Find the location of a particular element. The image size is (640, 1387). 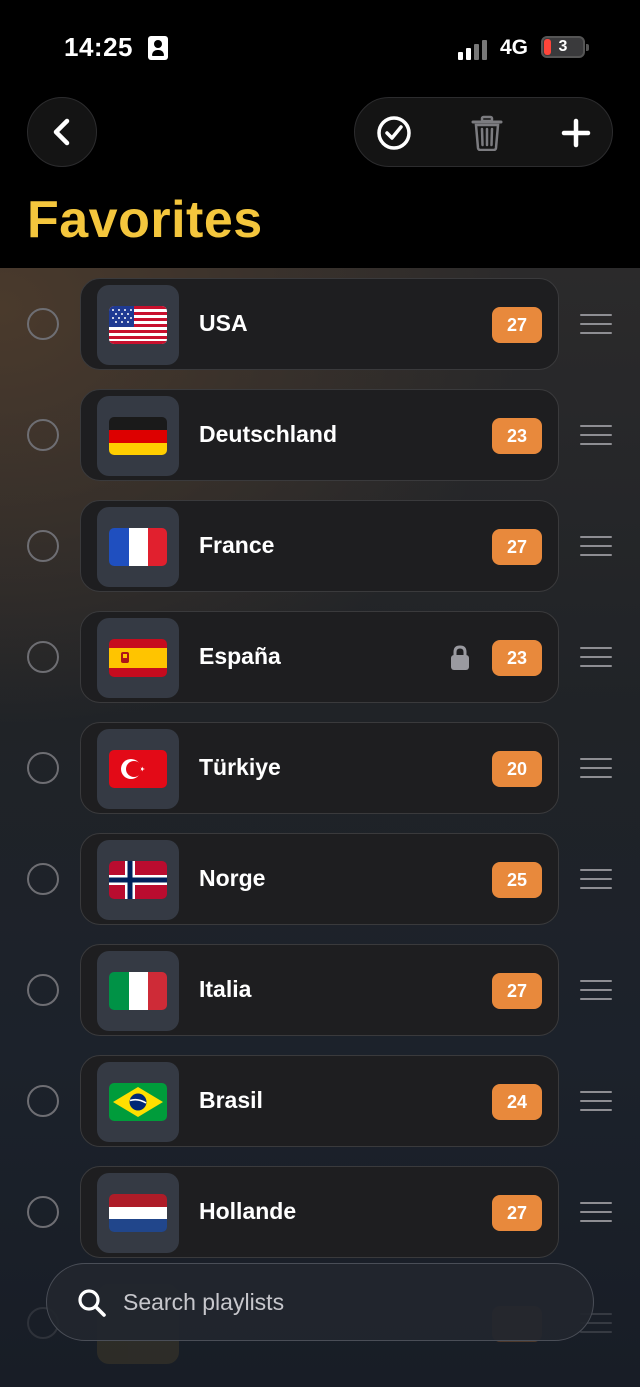

playlist-name: USA is located at coordinates (223, 323).